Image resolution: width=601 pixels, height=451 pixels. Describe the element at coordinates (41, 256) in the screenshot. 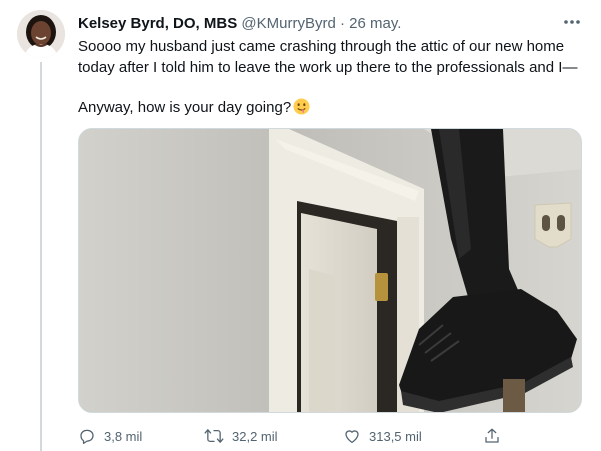

I see `thread-line` at that location.